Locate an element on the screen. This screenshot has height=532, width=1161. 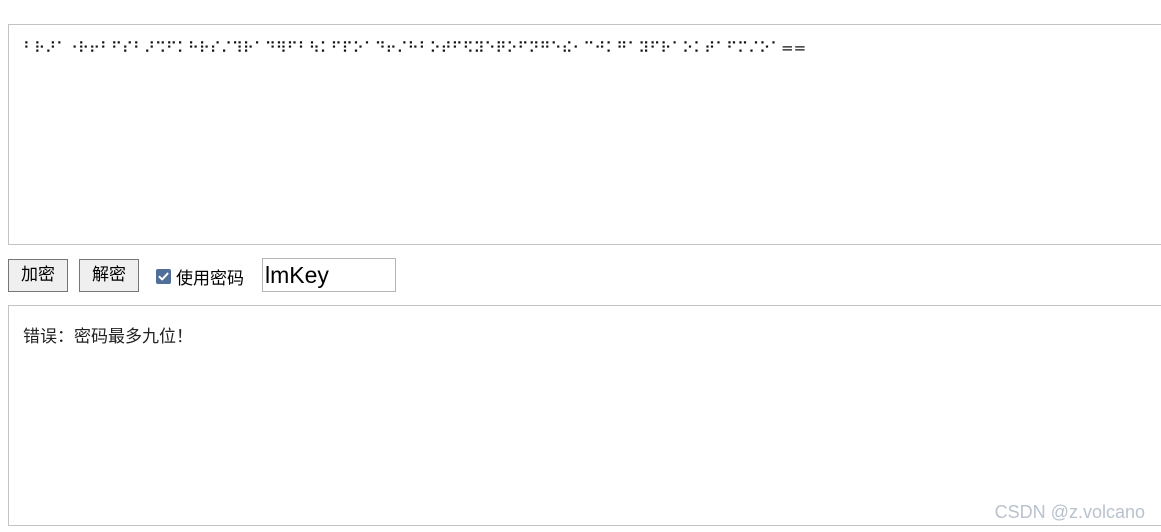
decrypt-button: 解密 is located at coordinates (109, 275).